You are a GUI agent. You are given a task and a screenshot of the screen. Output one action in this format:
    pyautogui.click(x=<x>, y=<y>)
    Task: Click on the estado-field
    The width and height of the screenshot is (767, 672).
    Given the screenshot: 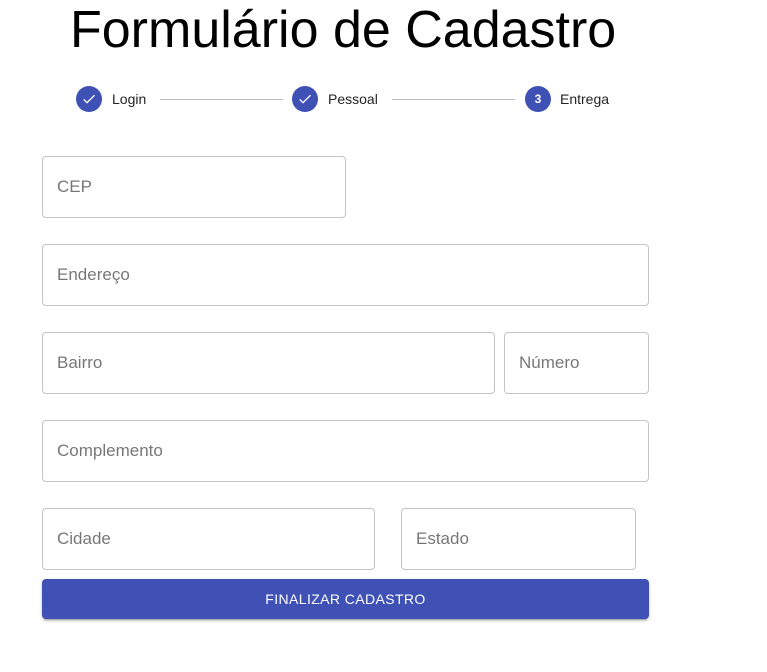 What is the action you would take?
    pyautogui.click(x=518, y=539)
    